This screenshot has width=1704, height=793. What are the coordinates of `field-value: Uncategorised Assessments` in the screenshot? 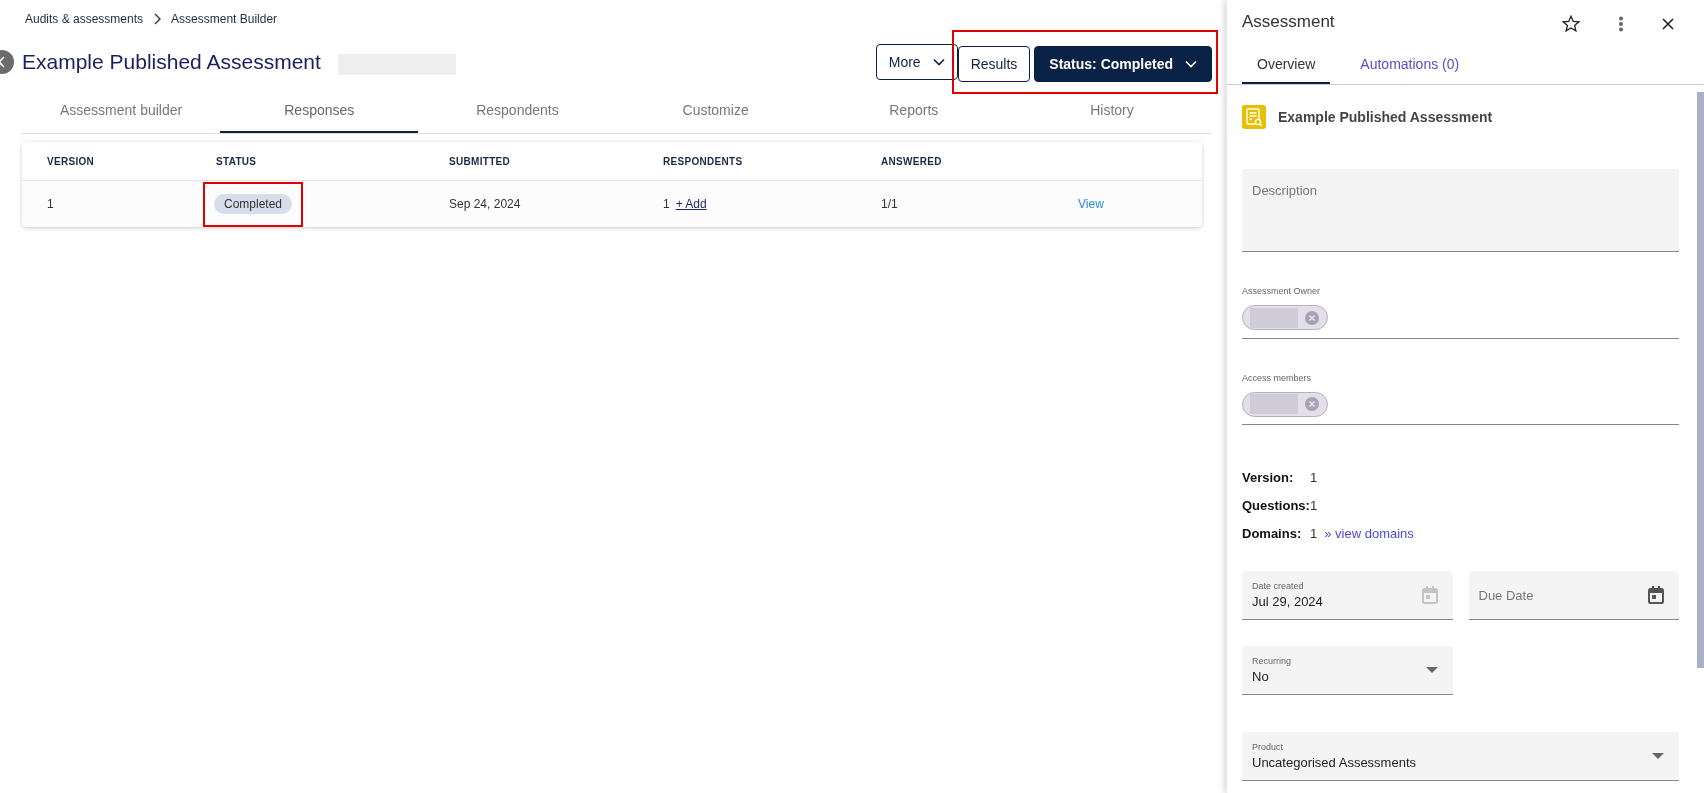 It's located at (1335, 762).